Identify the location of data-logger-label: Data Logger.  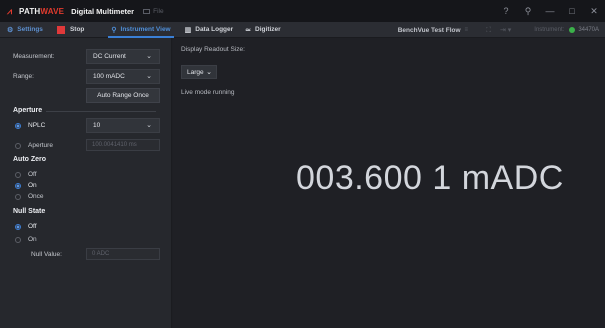
(214, 29).